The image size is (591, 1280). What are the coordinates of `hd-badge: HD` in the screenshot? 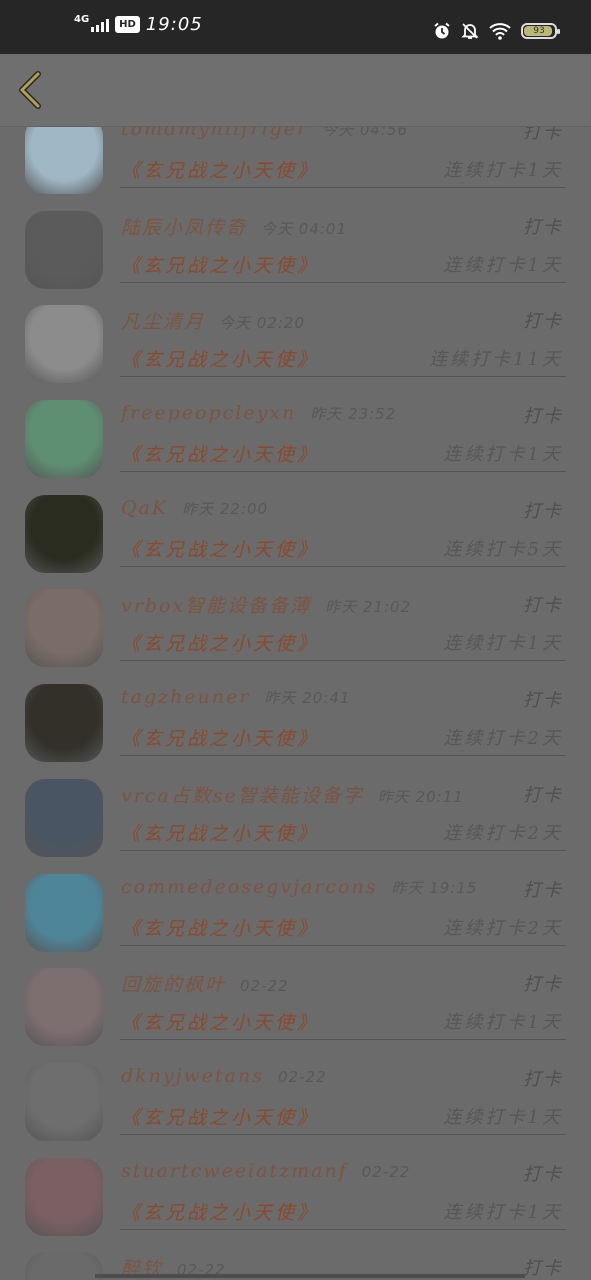 It's located at (127, 24).